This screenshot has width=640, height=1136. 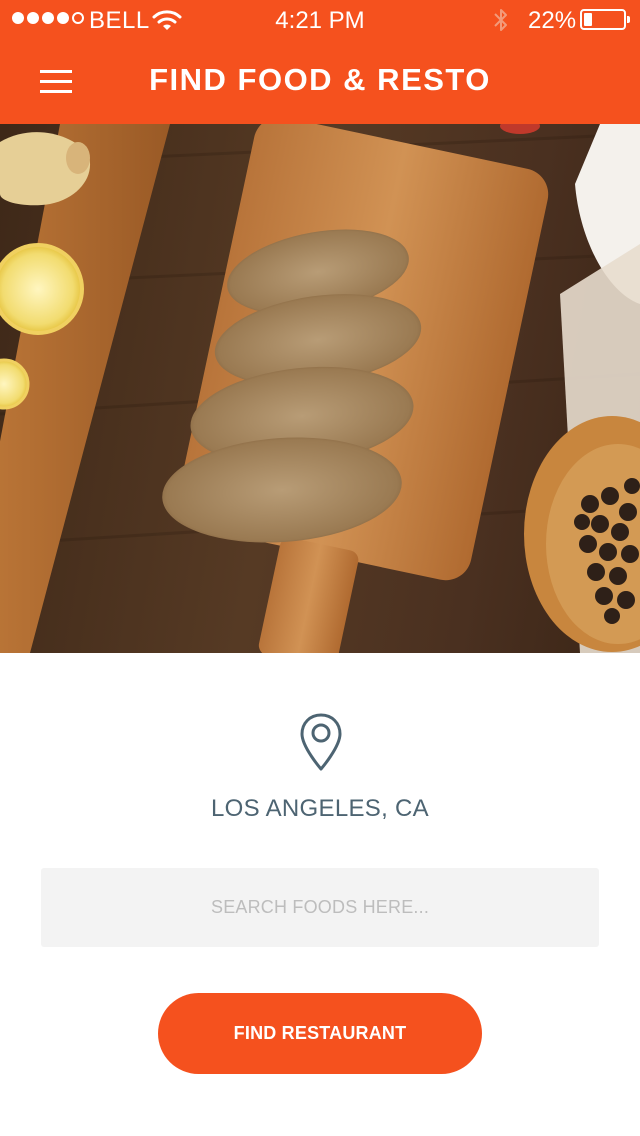 What do you see at coordinates (321, 742) in the screenshot?
I see `map-pin-icon` at bounding box center [321, 742].